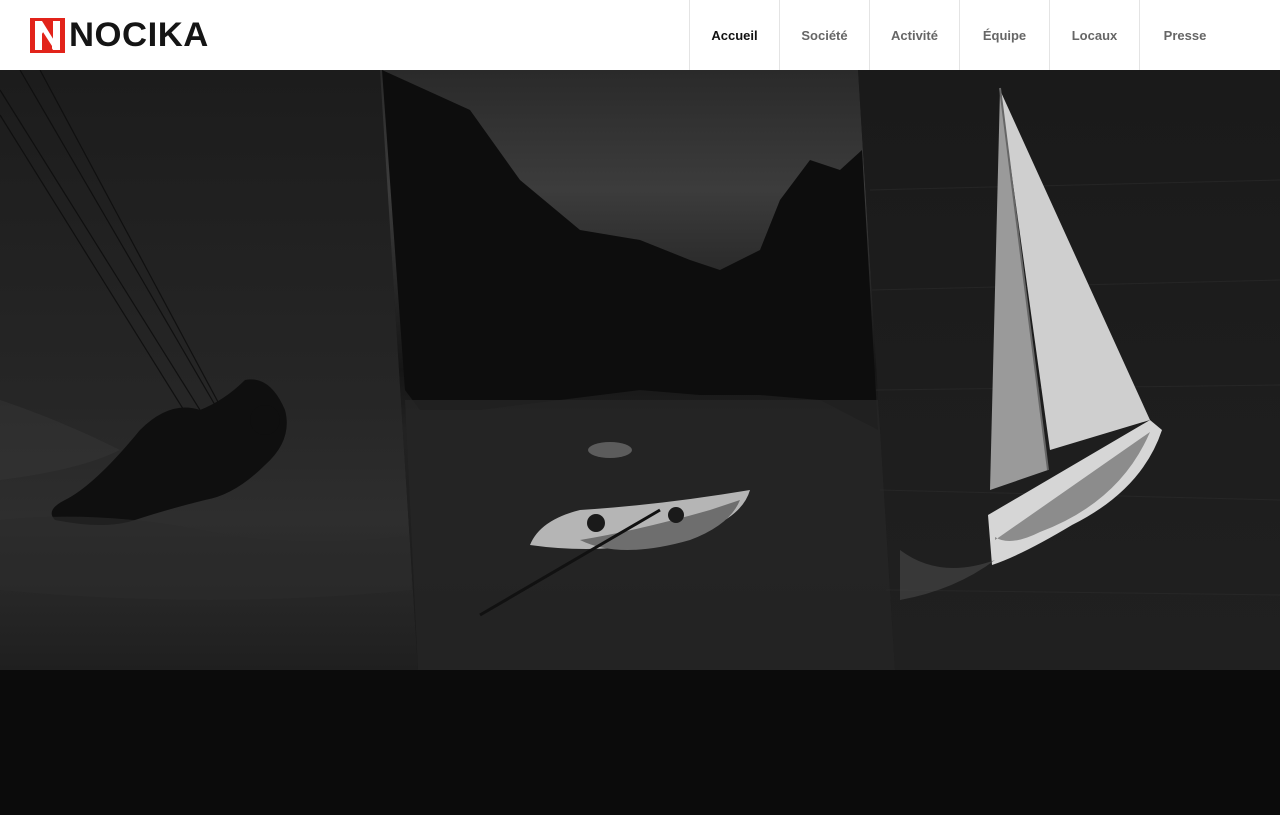 This screenshot has height=815, width=1280. I want to click on brand-name: NOCIKA, so click(139, 34).